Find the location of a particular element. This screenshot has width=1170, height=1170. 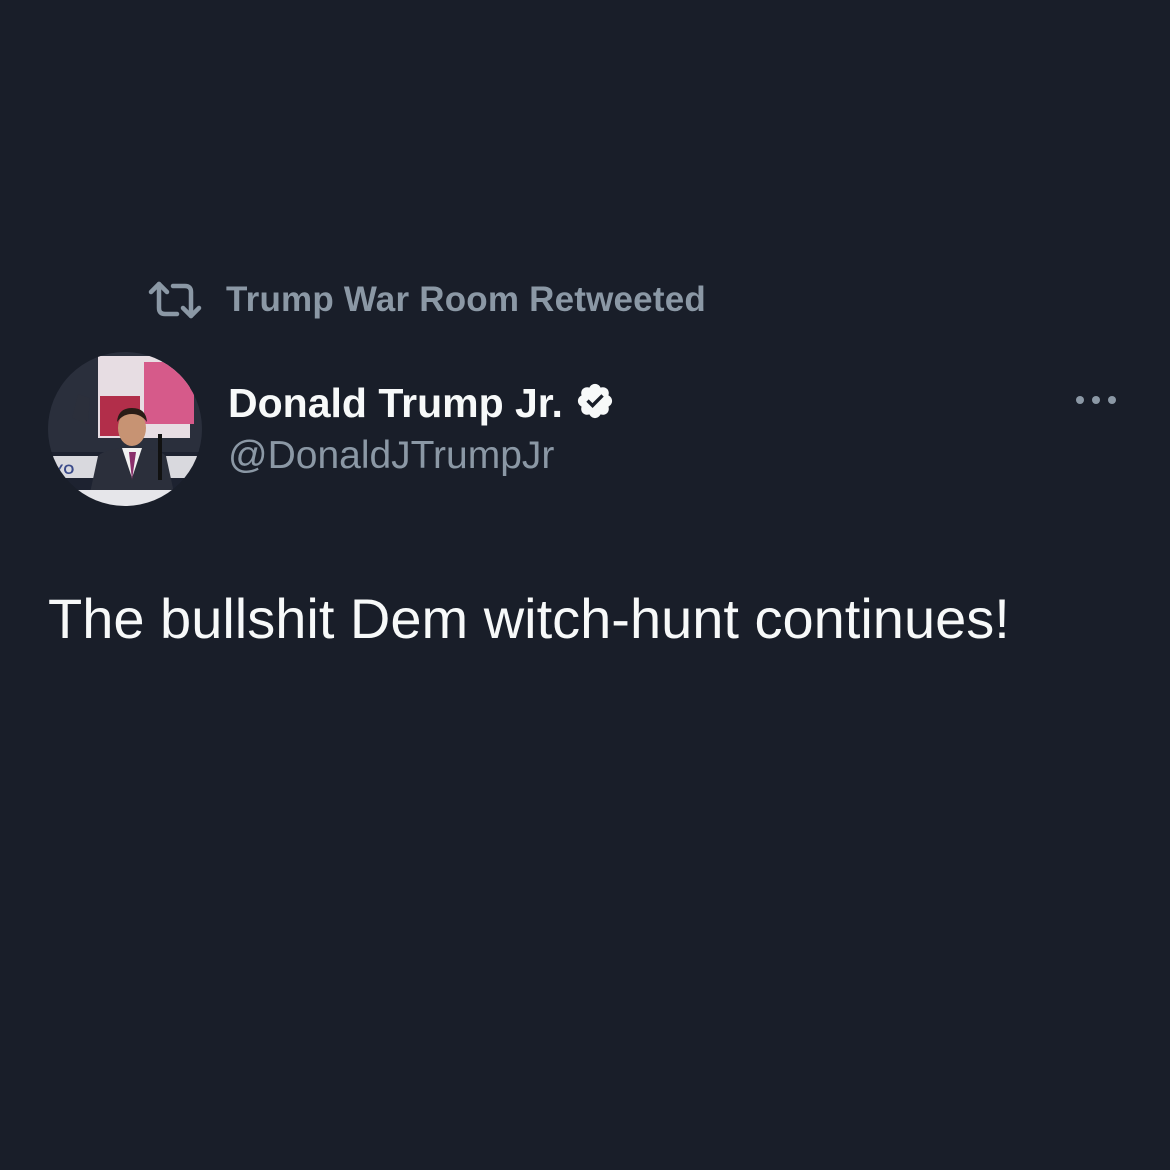

author-name-row: Donald Trump Jr. is located at coordinates (421, 403).